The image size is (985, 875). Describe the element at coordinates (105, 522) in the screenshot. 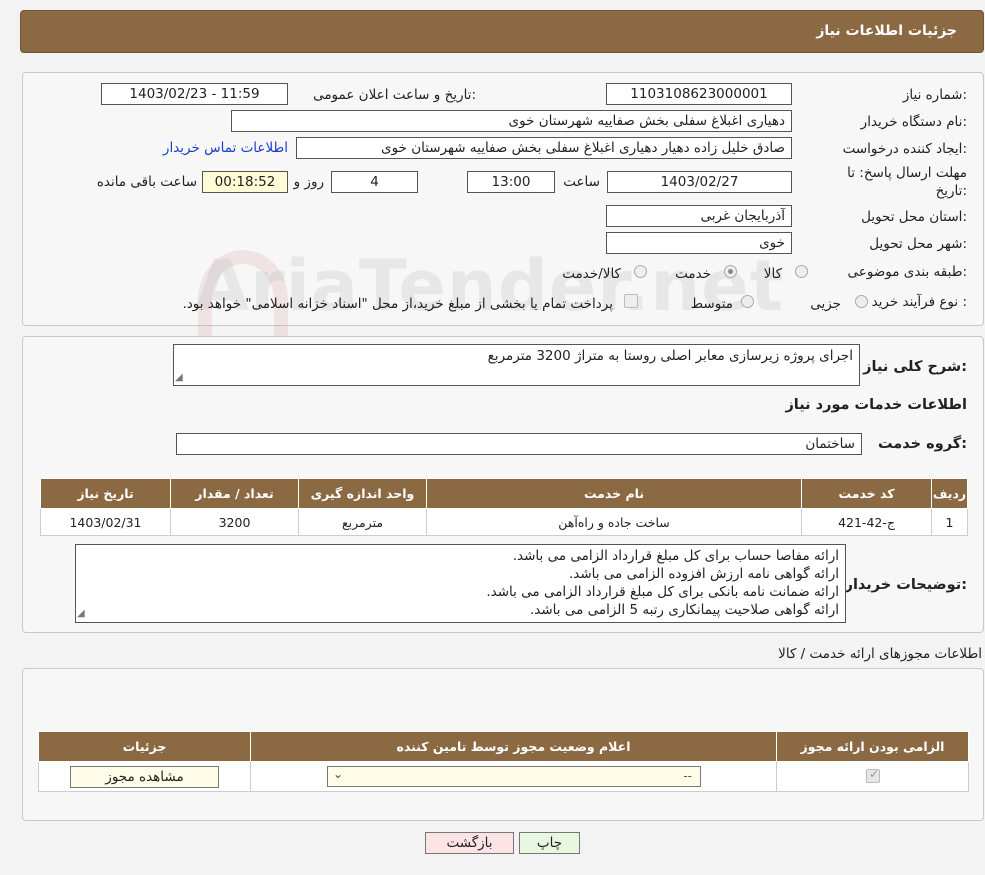

I see `cell-need-date: 1403/02/31` at that location.